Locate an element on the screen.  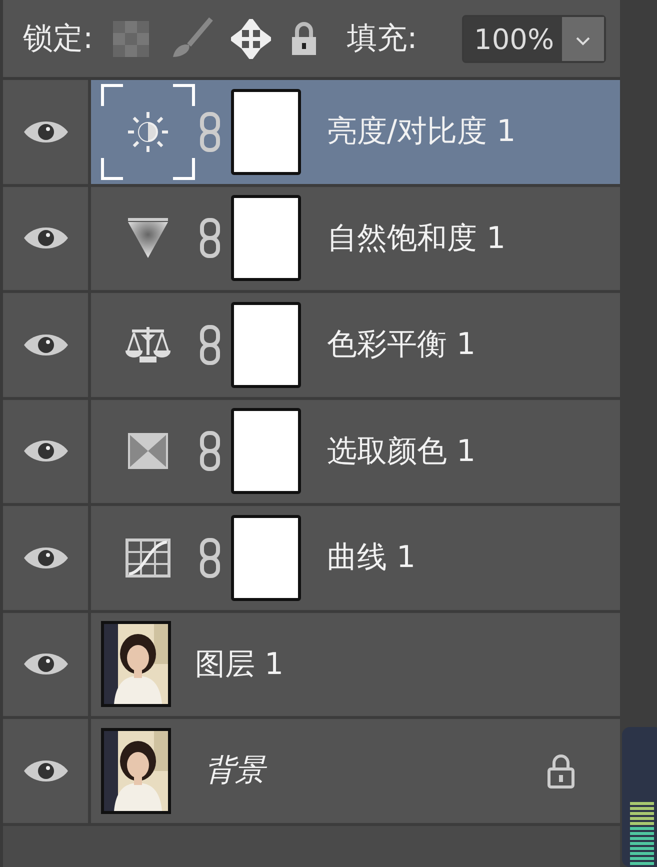
layer-name: 背景 is located at coordinates (235, 771).